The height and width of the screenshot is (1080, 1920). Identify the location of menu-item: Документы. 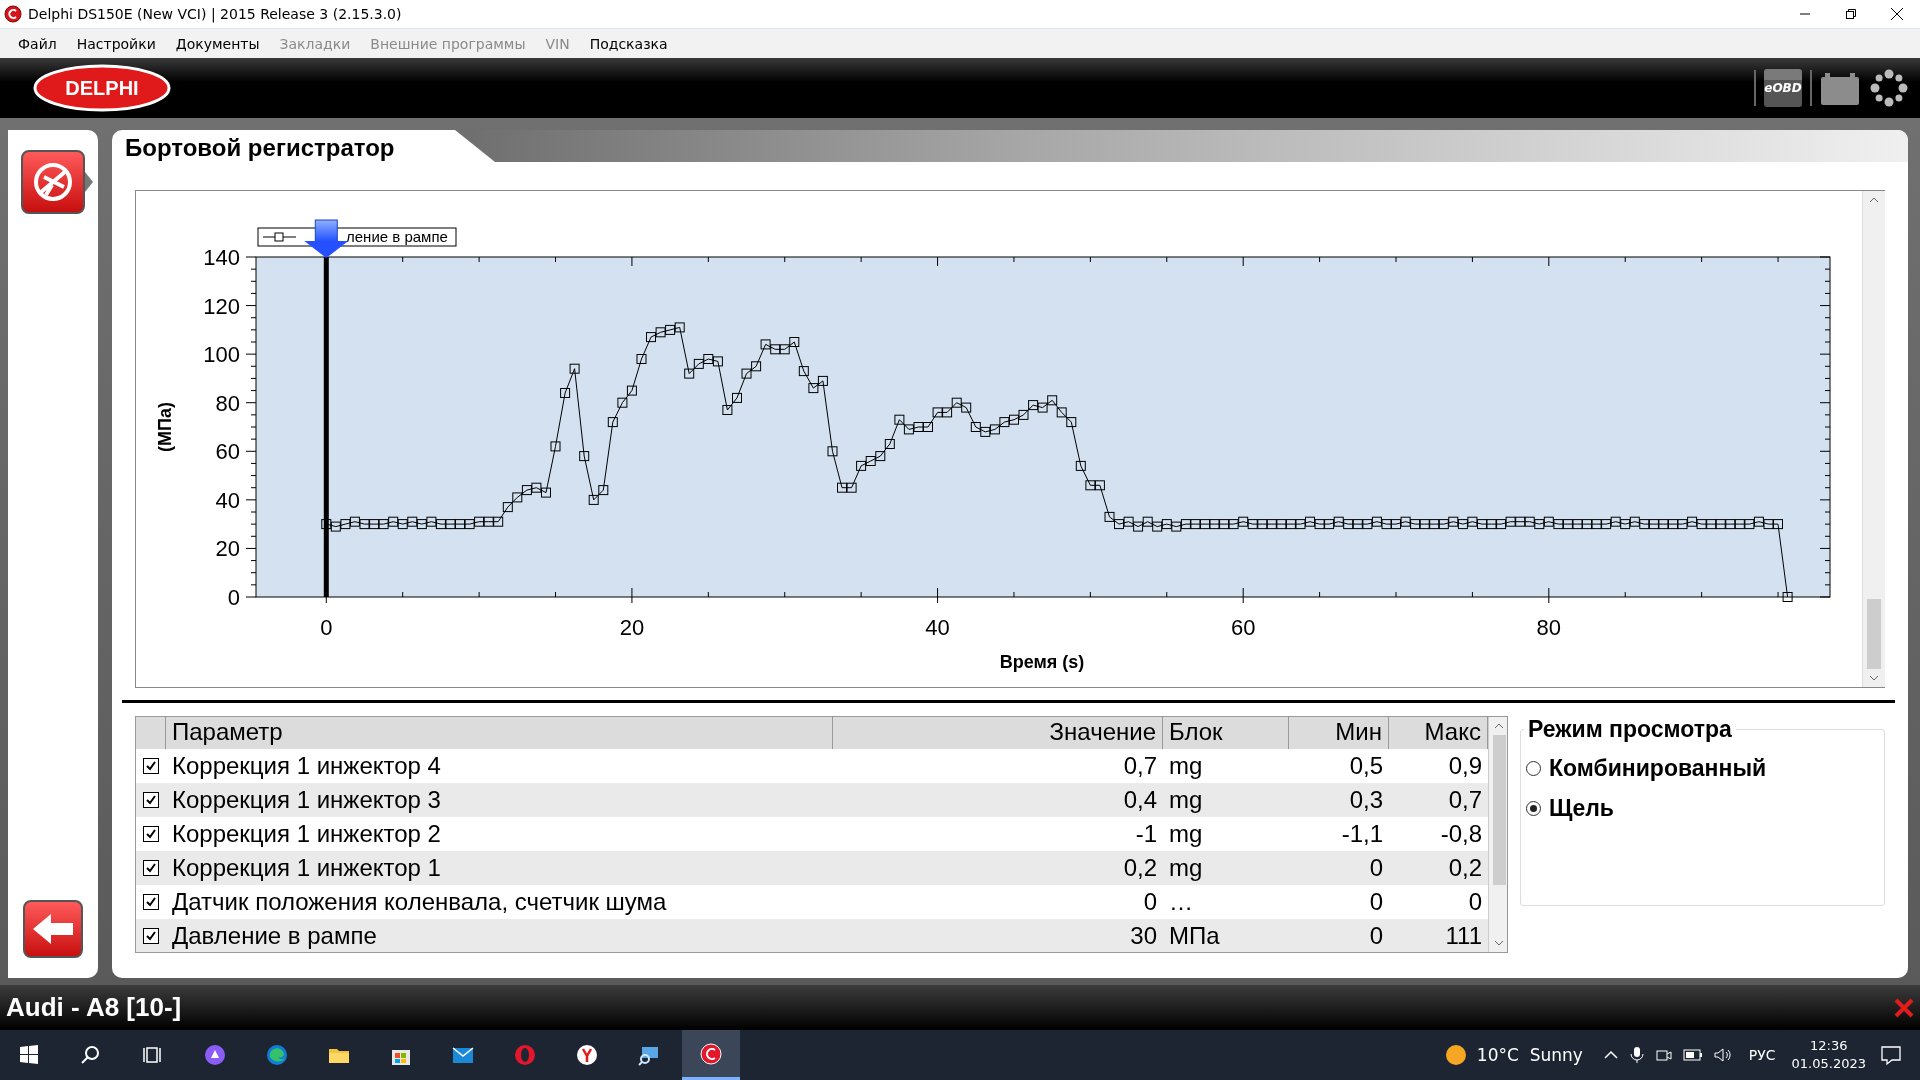
(217, 43).